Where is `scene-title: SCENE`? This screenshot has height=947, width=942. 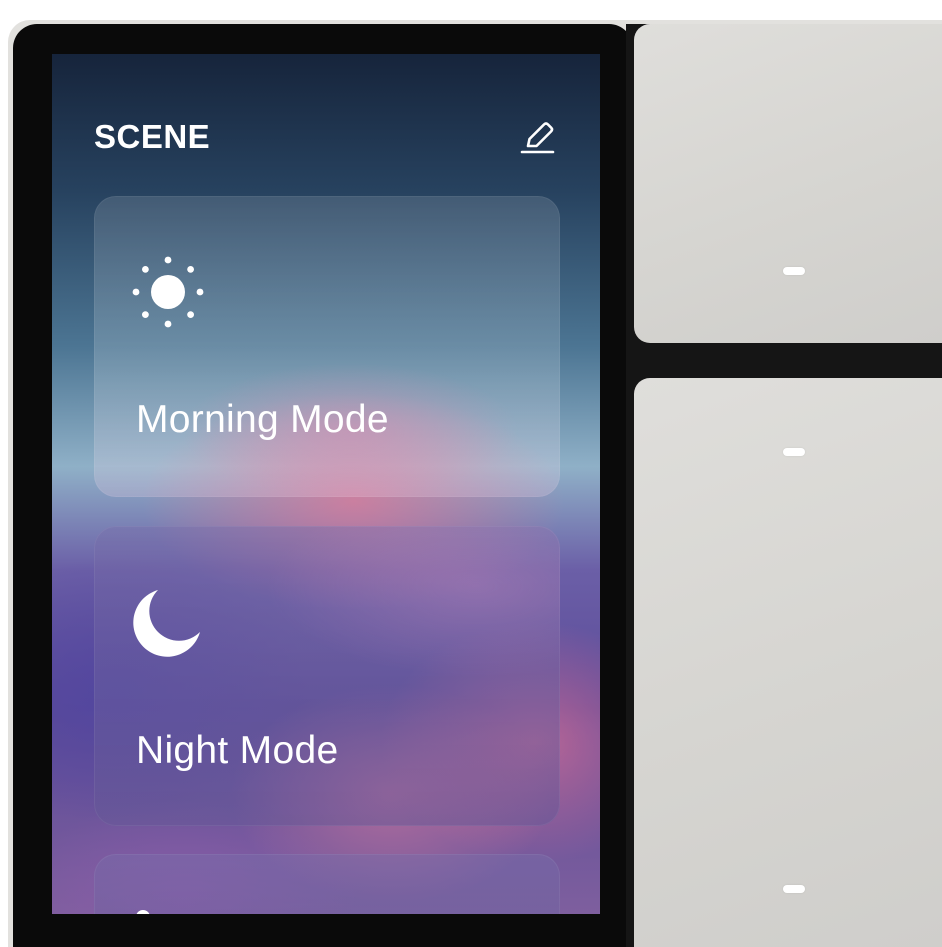
scene-title: SCENE is located at coordinates (152, 136).